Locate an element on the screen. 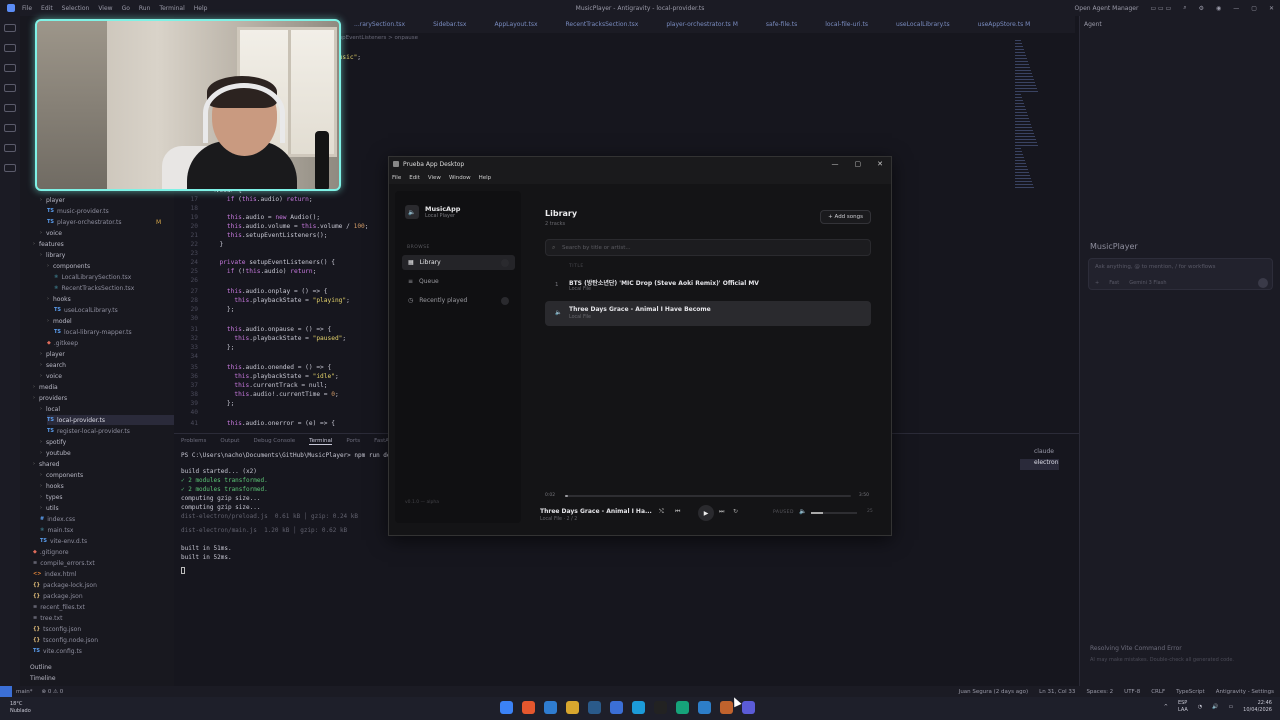 The image size is (1280, 720). explorer-item: ⚛ main.tsx is located at coordinates (56, 530).